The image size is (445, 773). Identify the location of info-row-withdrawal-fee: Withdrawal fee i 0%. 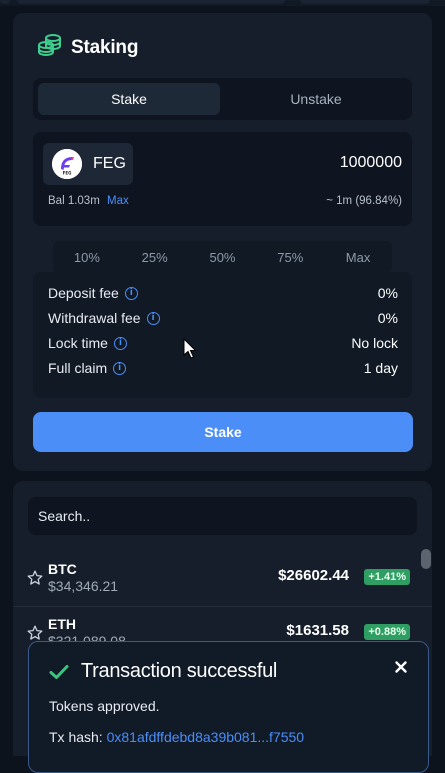
(223, 318).